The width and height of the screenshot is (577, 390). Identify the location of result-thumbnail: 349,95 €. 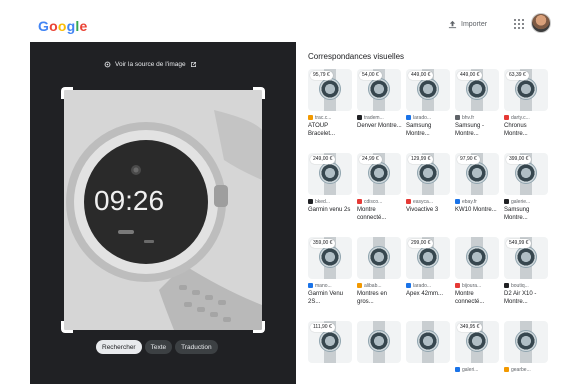
(477, 342).